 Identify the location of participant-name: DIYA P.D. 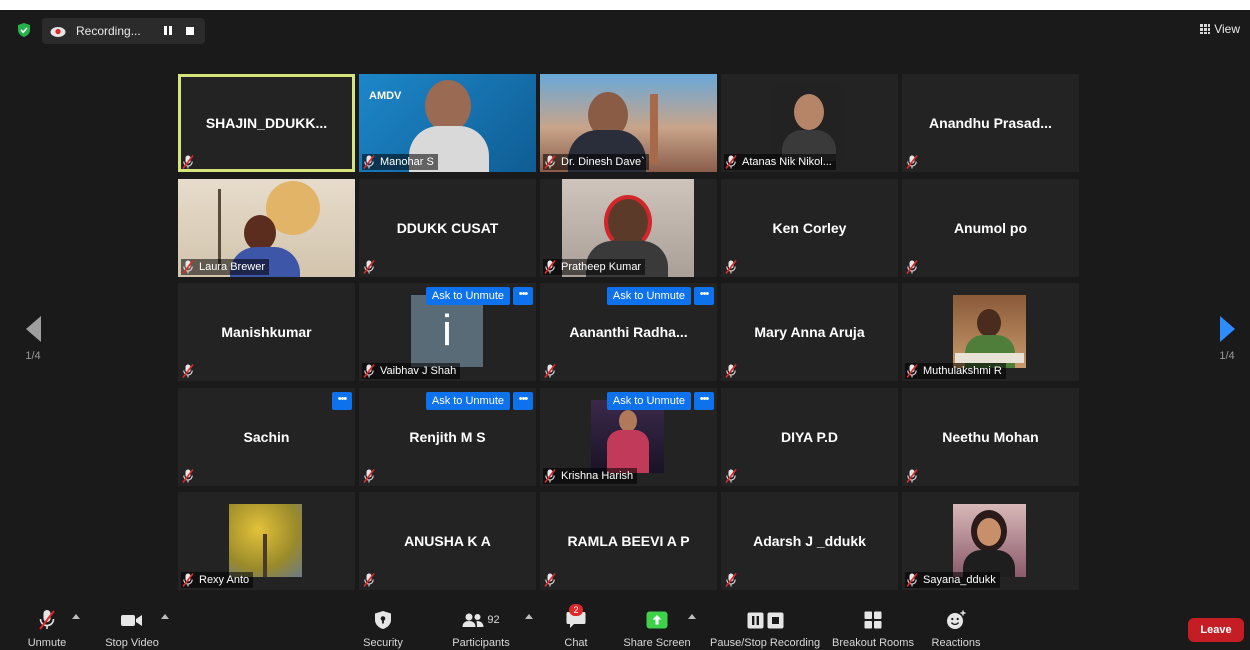
(809, 437).